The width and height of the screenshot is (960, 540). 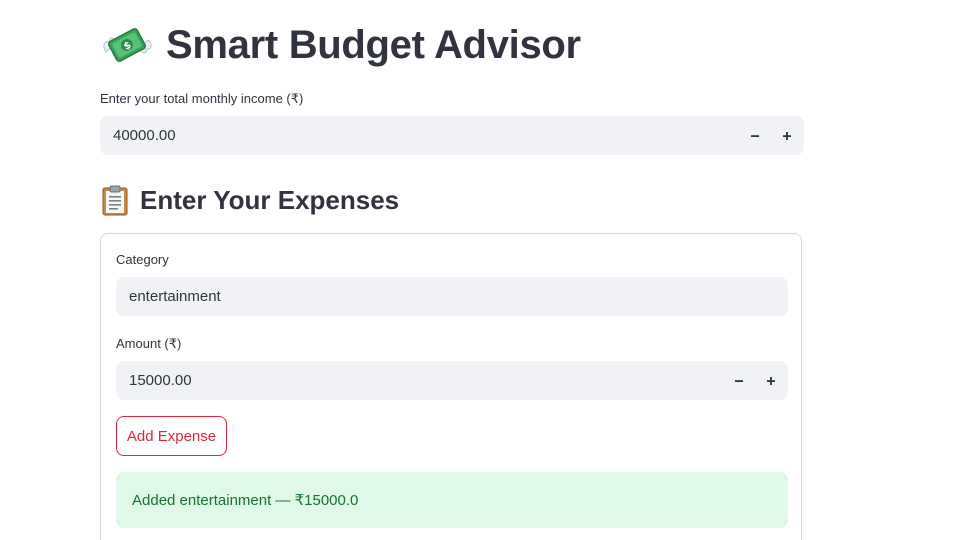 I want to click on page-header: $ Smart Budget Advisor, so click(x=340, y=45).